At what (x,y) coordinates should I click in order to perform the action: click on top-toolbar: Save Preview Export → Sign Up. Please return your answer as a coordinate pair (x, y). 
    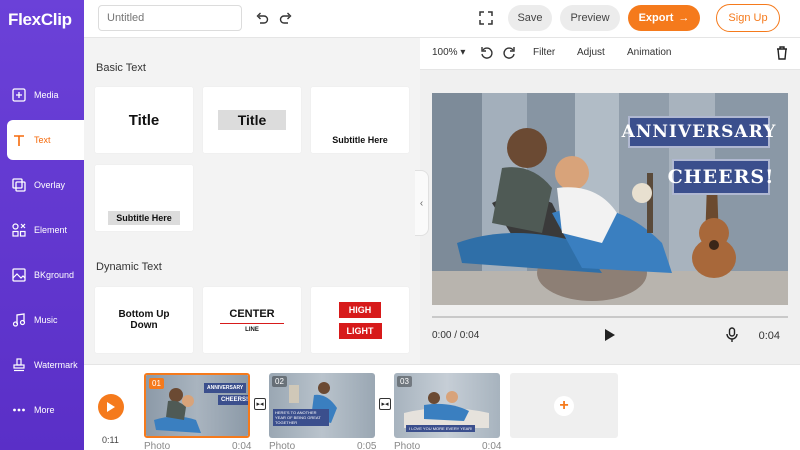
    Looking at the image, I should click on (442, 19).